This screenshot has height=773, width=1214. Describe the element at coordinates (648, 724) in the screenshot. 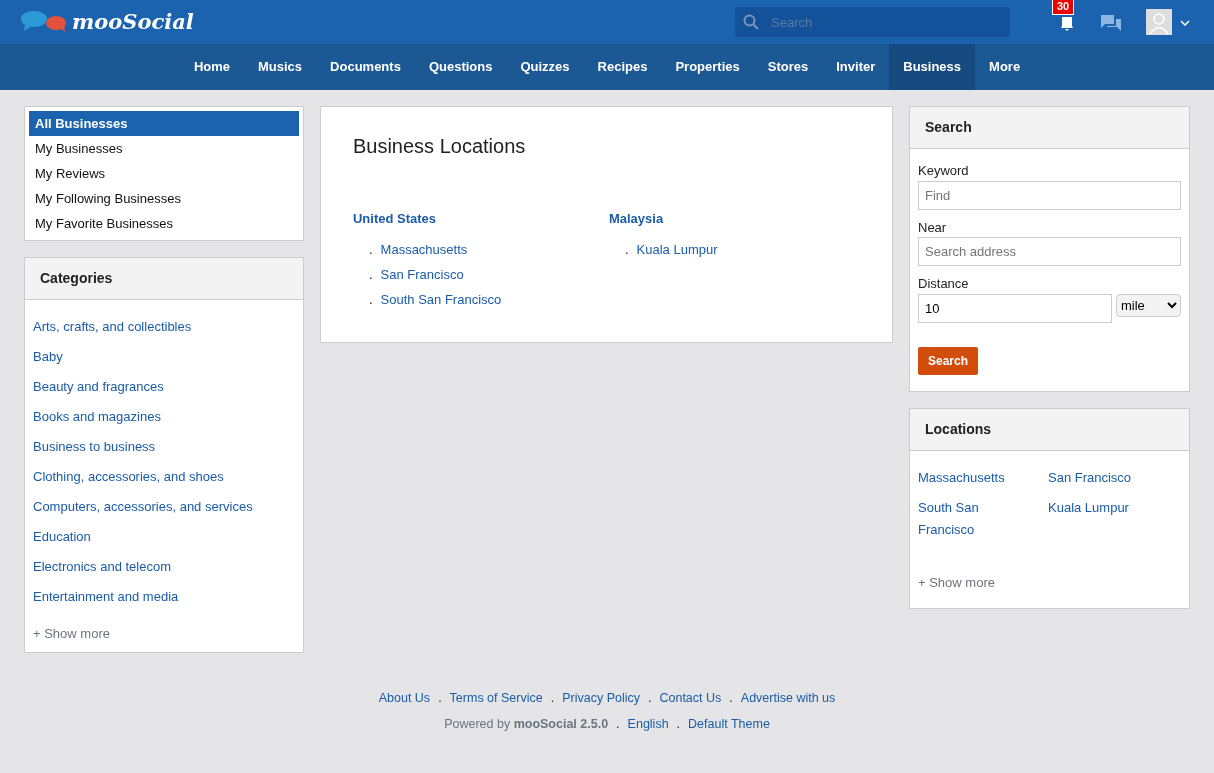

I see `language-link: English` at that location.